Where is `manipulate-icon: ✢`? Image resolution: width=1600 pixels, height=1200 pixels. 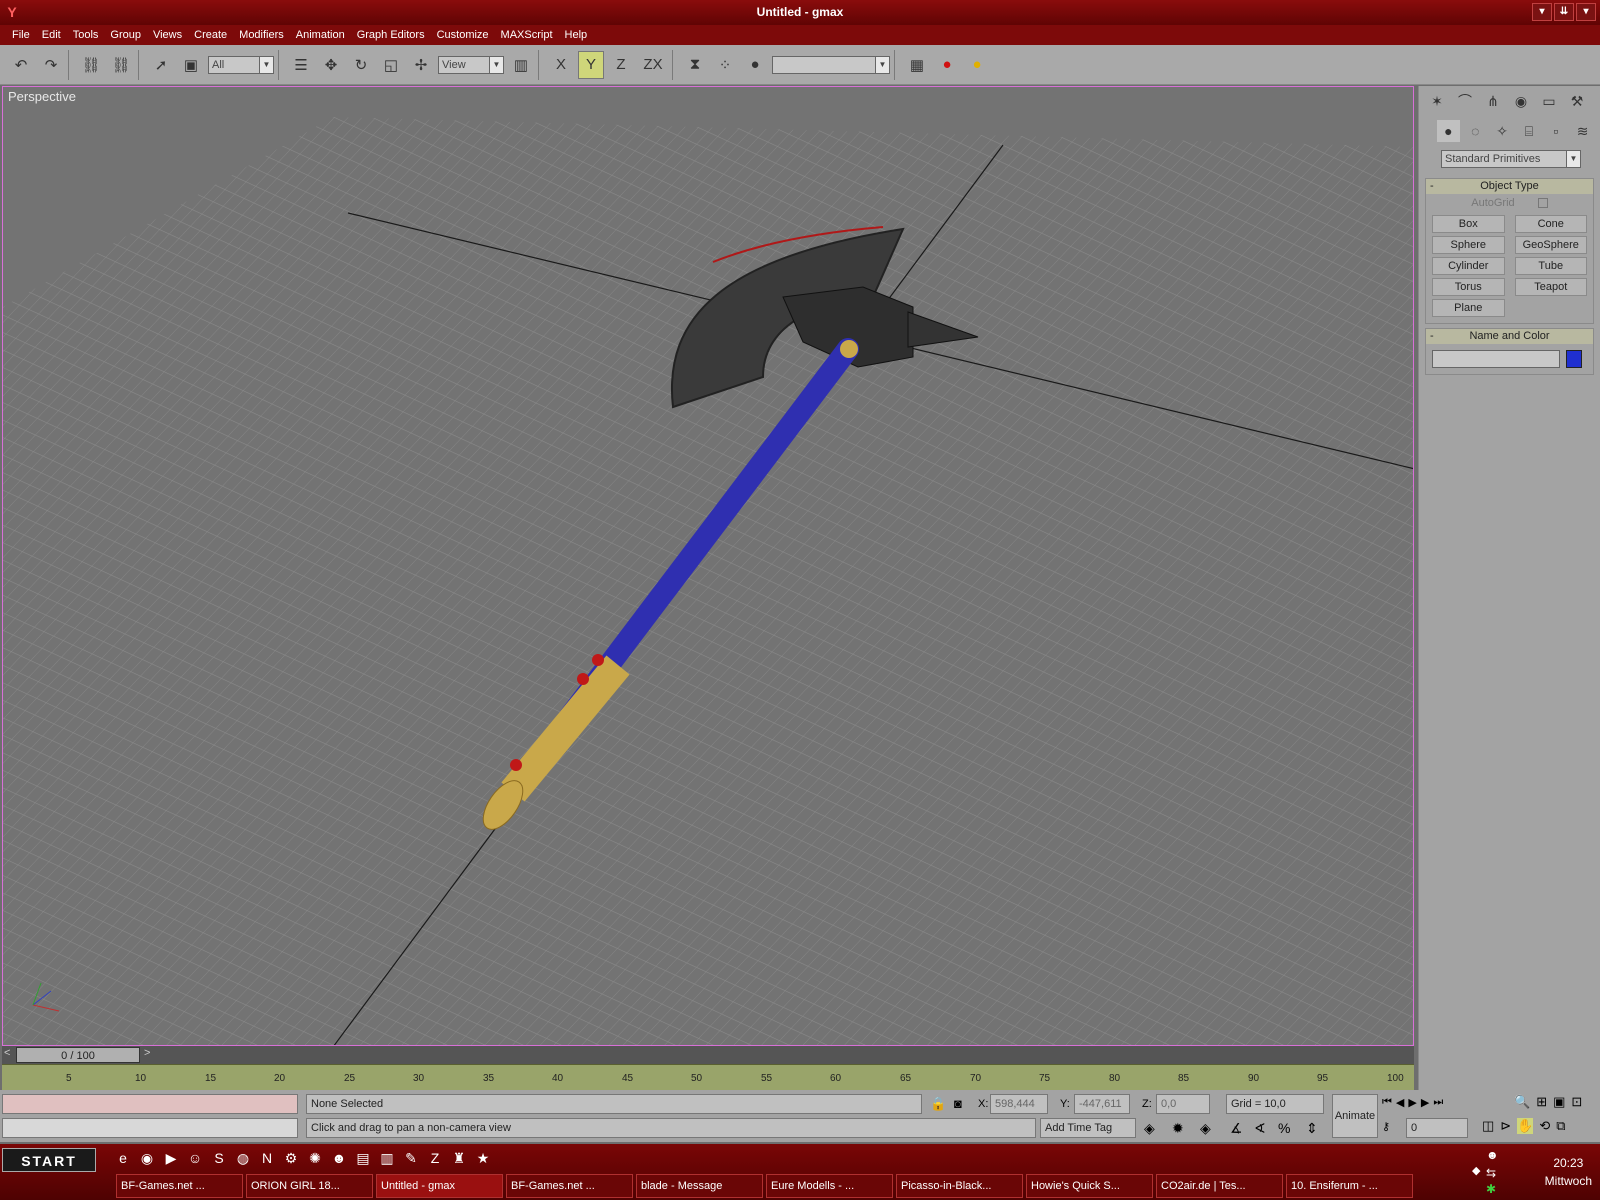
manipulate-icon: ✢ is located at coordinates (421, 65).